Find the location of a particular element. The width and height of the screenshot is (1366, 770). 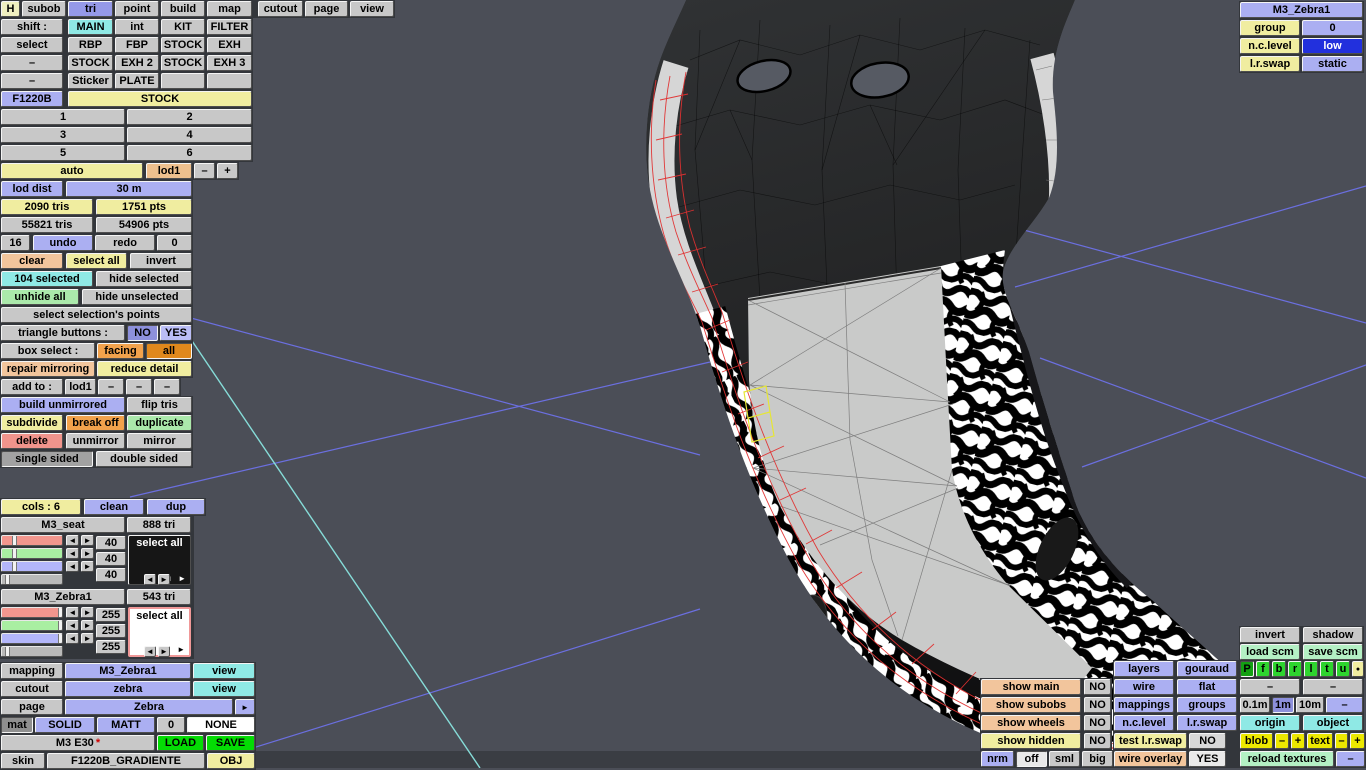

page-value: Zebra is located at coordinates (149, 707).